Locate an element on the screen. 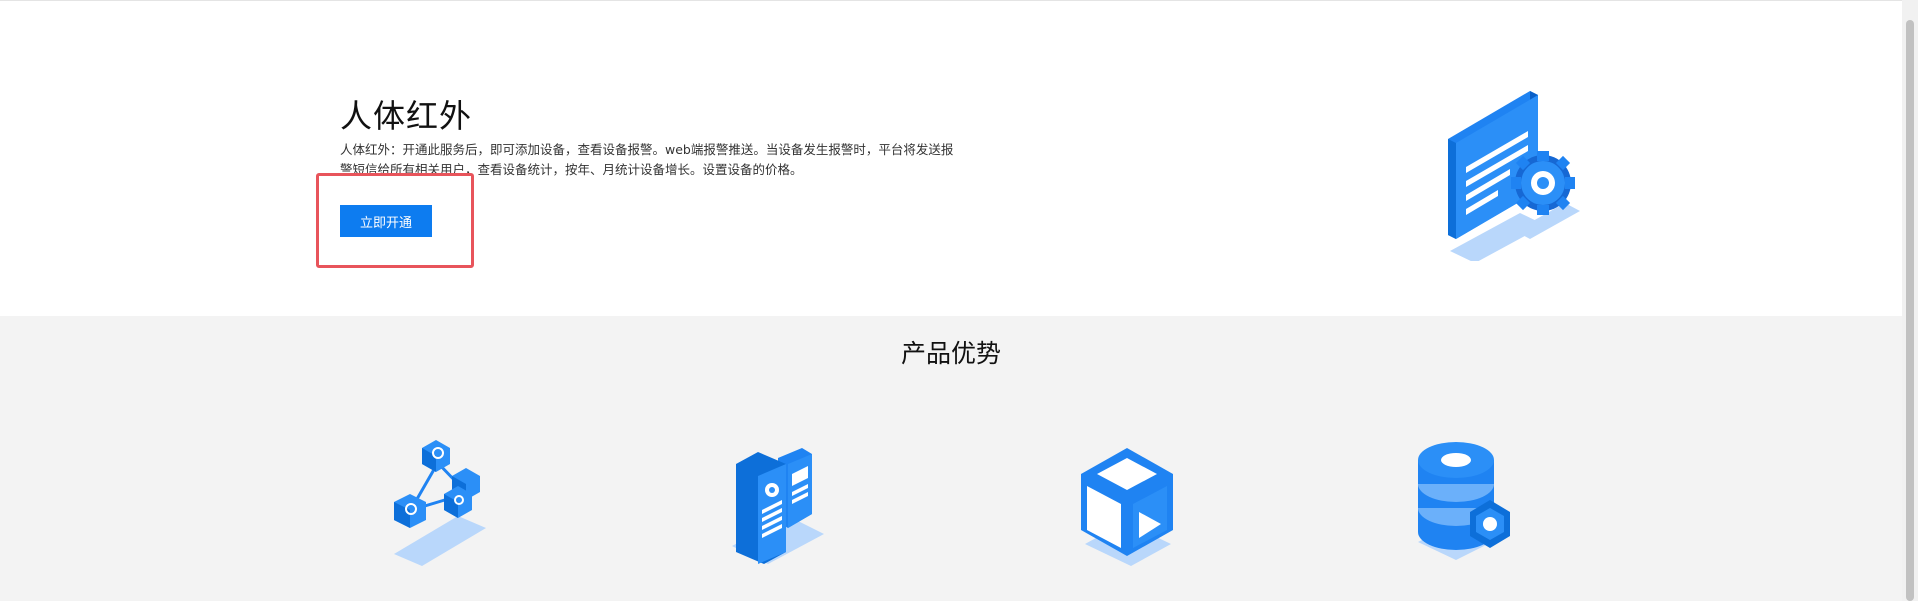 The width and height of the screenshot is (1918, 601). server-documents-icon is located at coordinates (778, 506).